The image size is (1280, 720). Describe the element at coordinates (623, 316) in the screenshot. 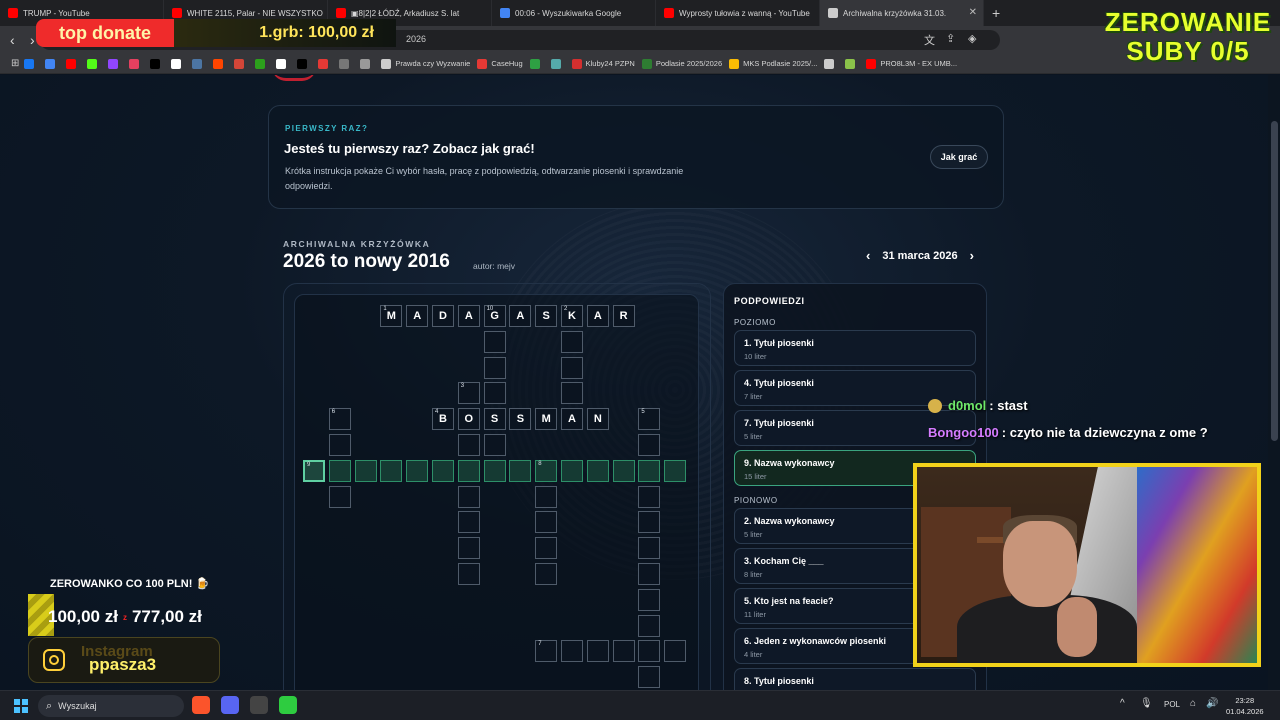

I see `crossword-cell: R` at that location.